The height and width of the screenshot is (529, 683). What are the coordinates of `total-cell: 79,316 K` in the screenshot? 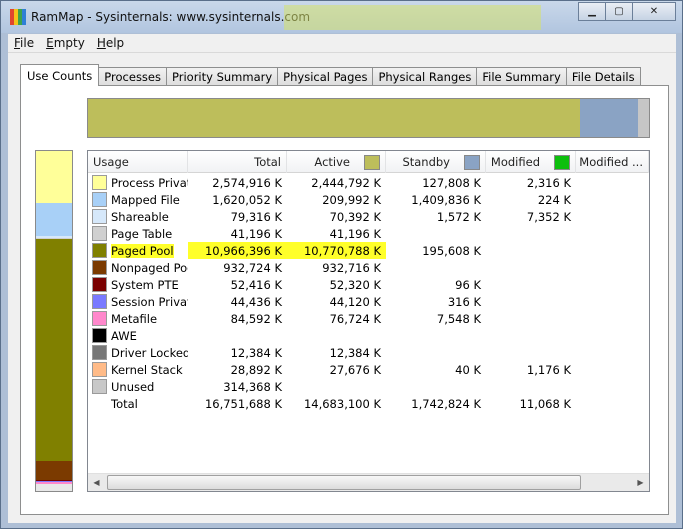 It's located at (256, 216).